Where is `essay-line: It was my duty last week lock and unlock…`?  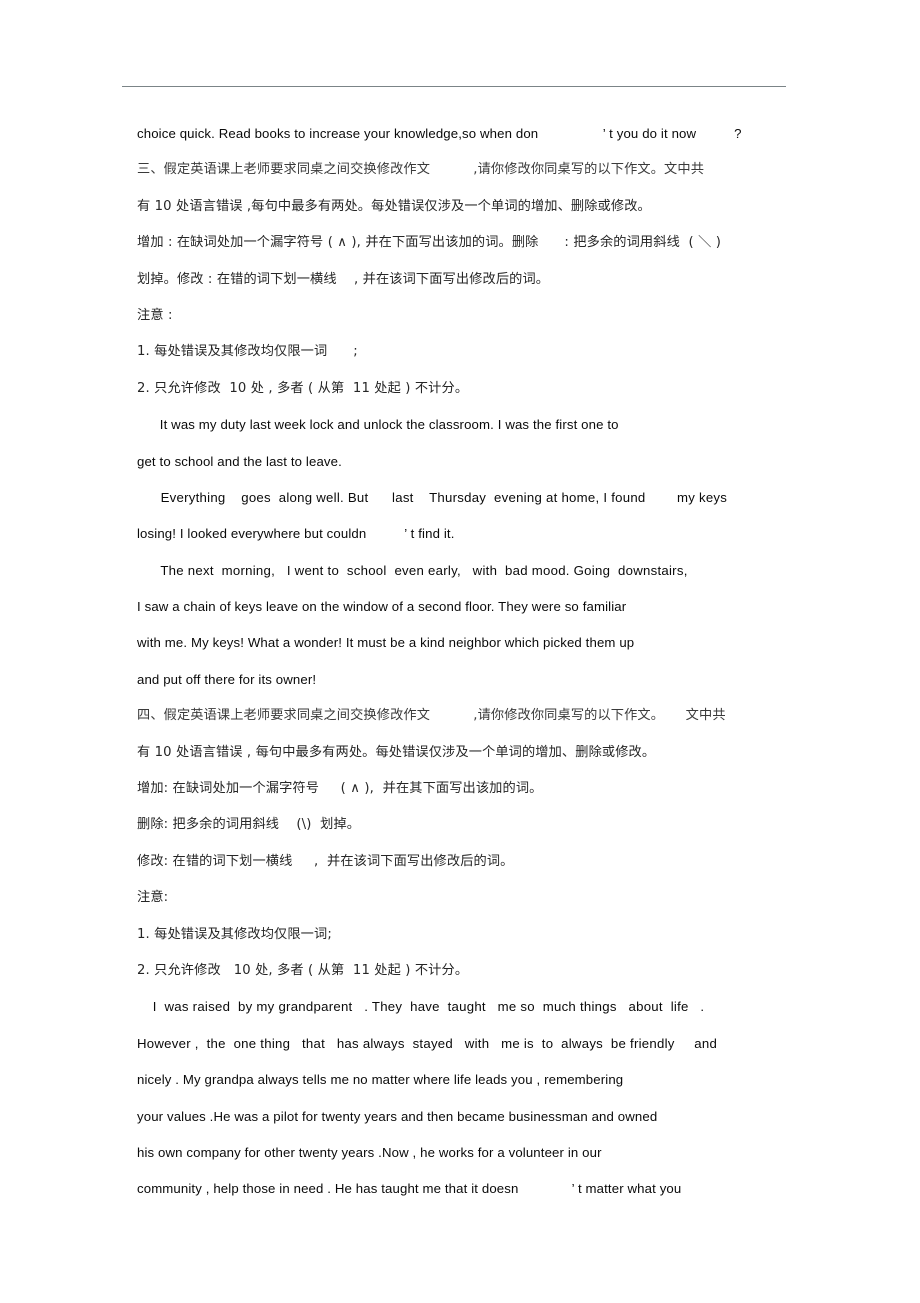
essay-line: It was my duty last week lock and unlock… is located at coordinates (378, 425).